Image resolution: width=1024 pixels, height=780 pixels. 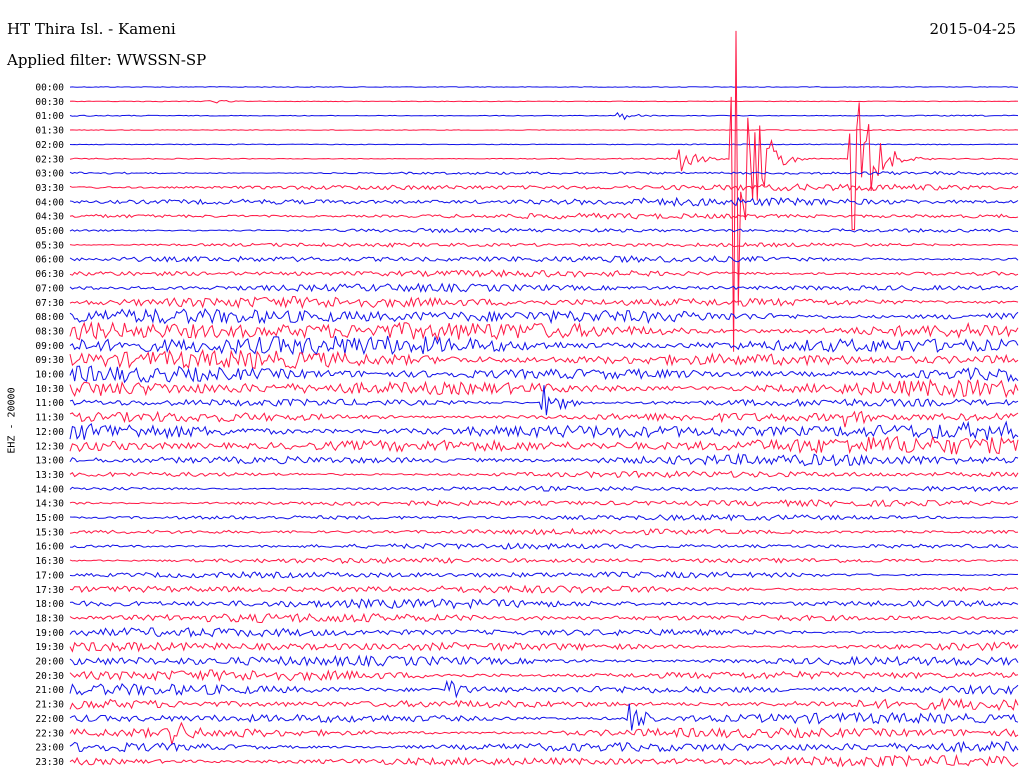 I want to click on row-label: 04:30, so click(x=49, y=217).